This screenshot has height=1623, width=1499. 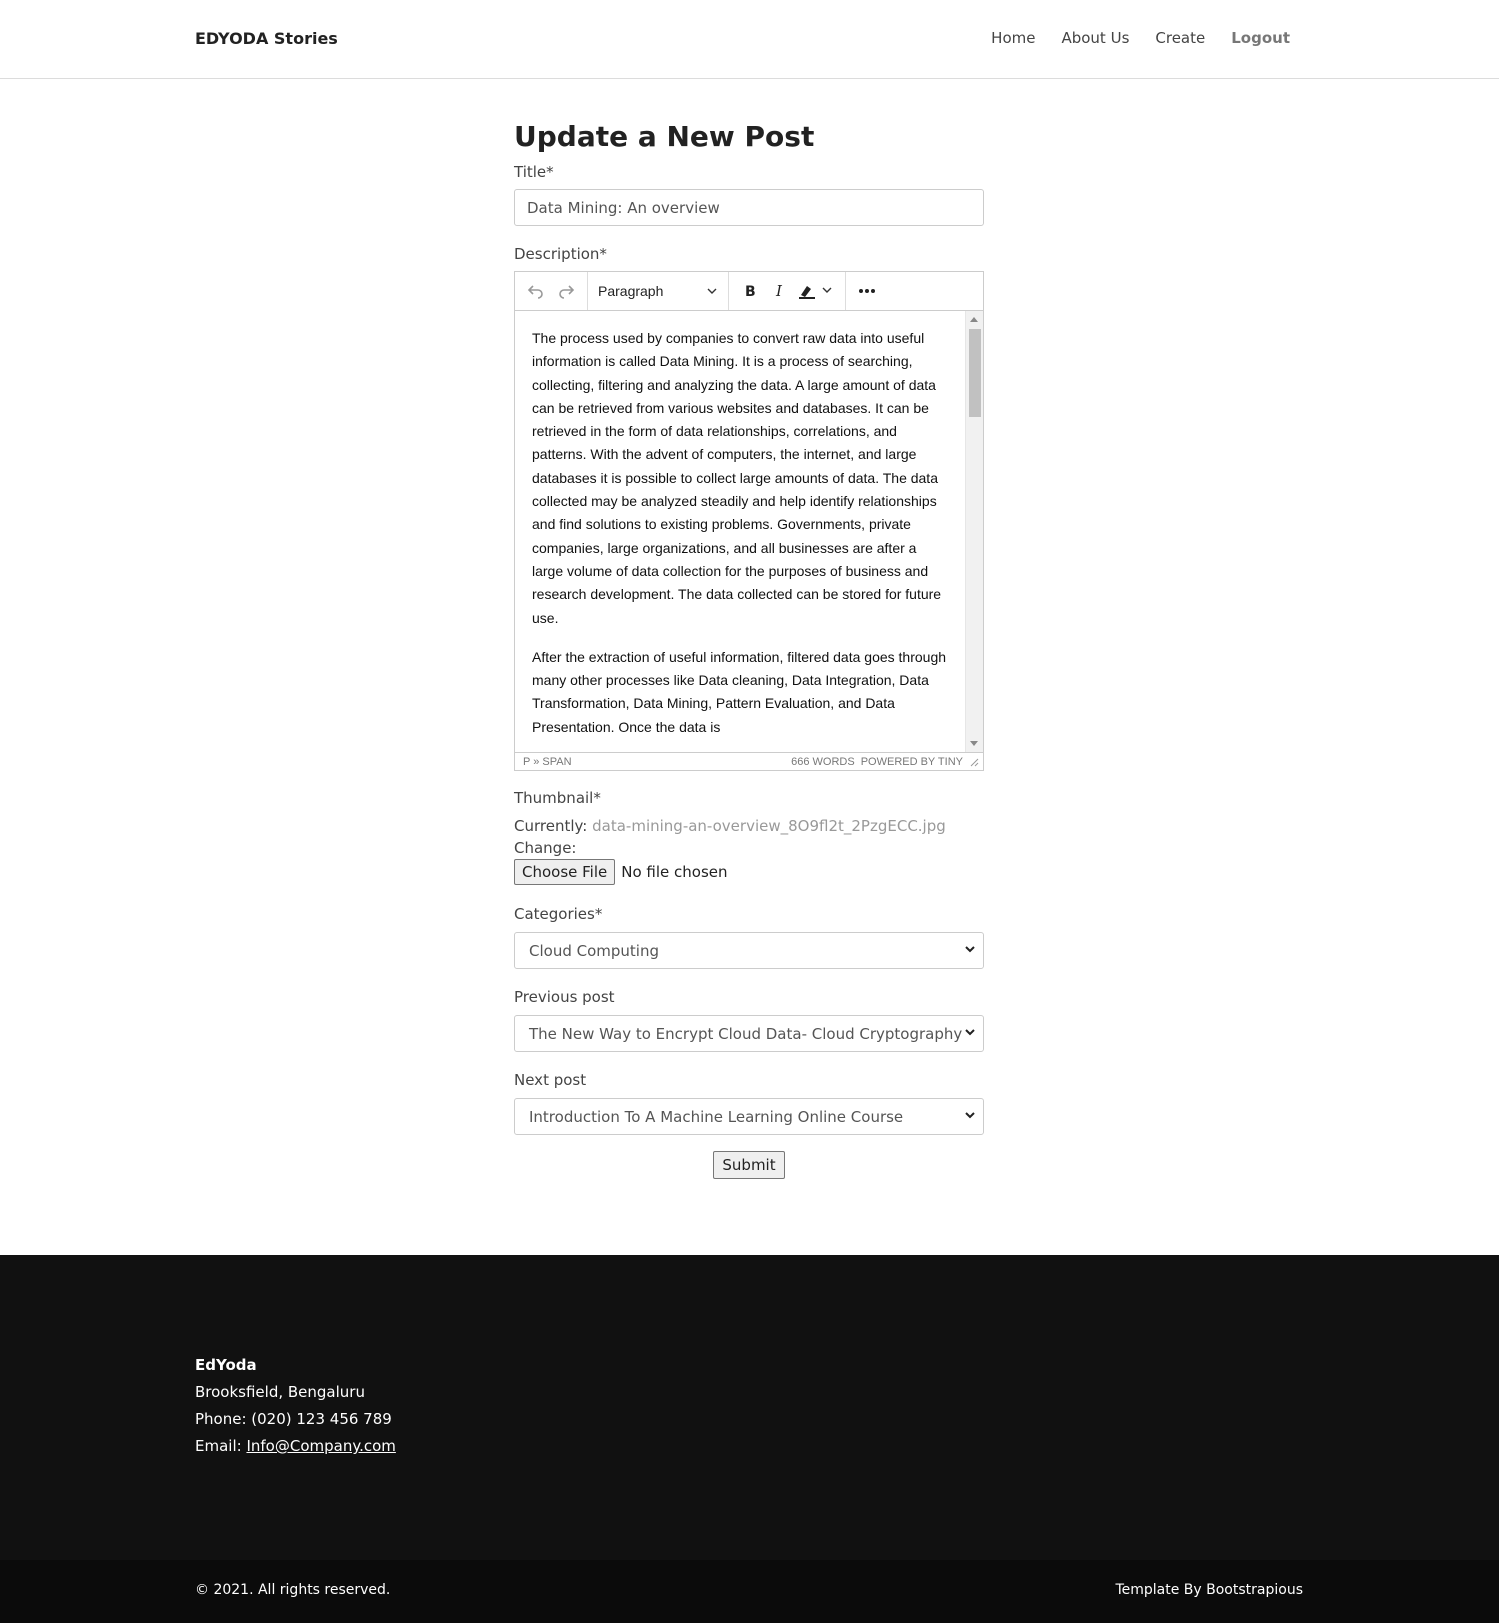 I want to click on more-group, so click(x=867, y=291).